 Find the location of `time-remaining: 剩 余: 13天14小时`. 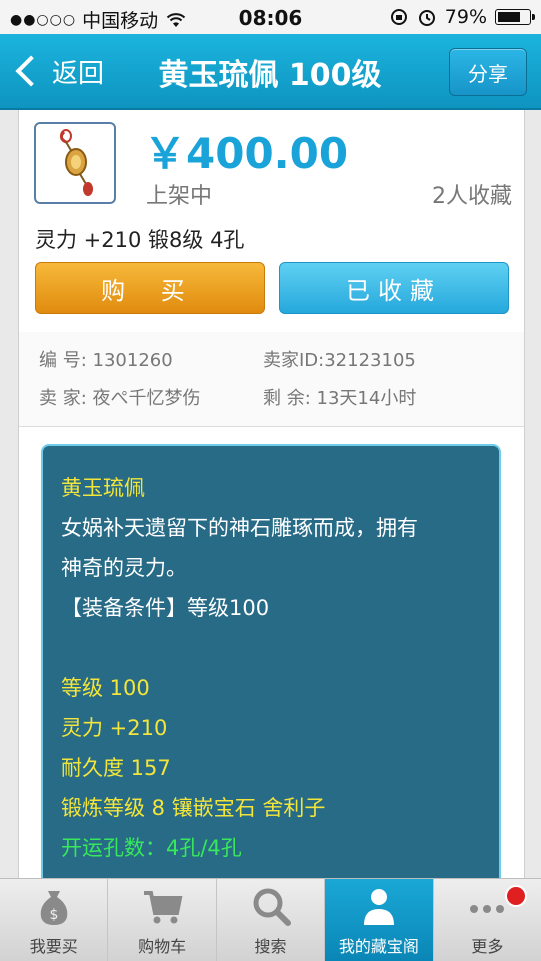

time-remaining: 剩 余: 13天14小时 is located at coordinates (339, 397).